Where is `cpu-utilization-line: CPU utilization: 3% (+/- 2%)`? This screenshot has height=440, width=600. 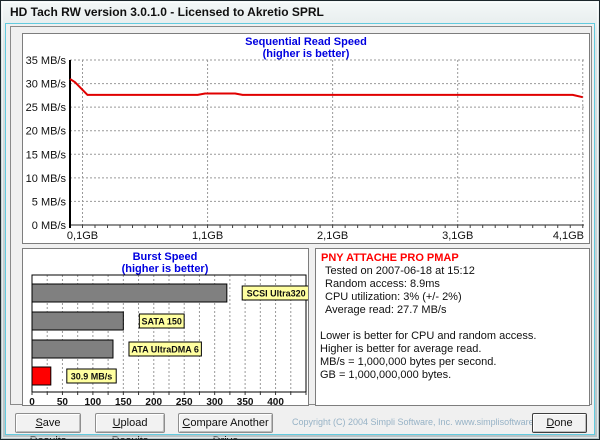 cpu-utilization-line: CPU utilization: 3% (+/- 2%) is located at coordinates (393, 297).